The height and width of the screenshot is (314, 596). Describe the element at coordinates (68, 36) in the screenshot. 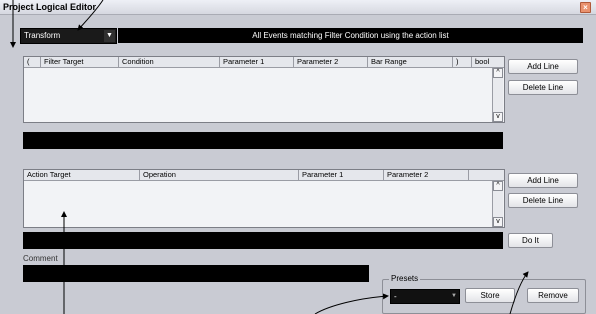

I see `function-dropdown: Transform ▼` at that location.